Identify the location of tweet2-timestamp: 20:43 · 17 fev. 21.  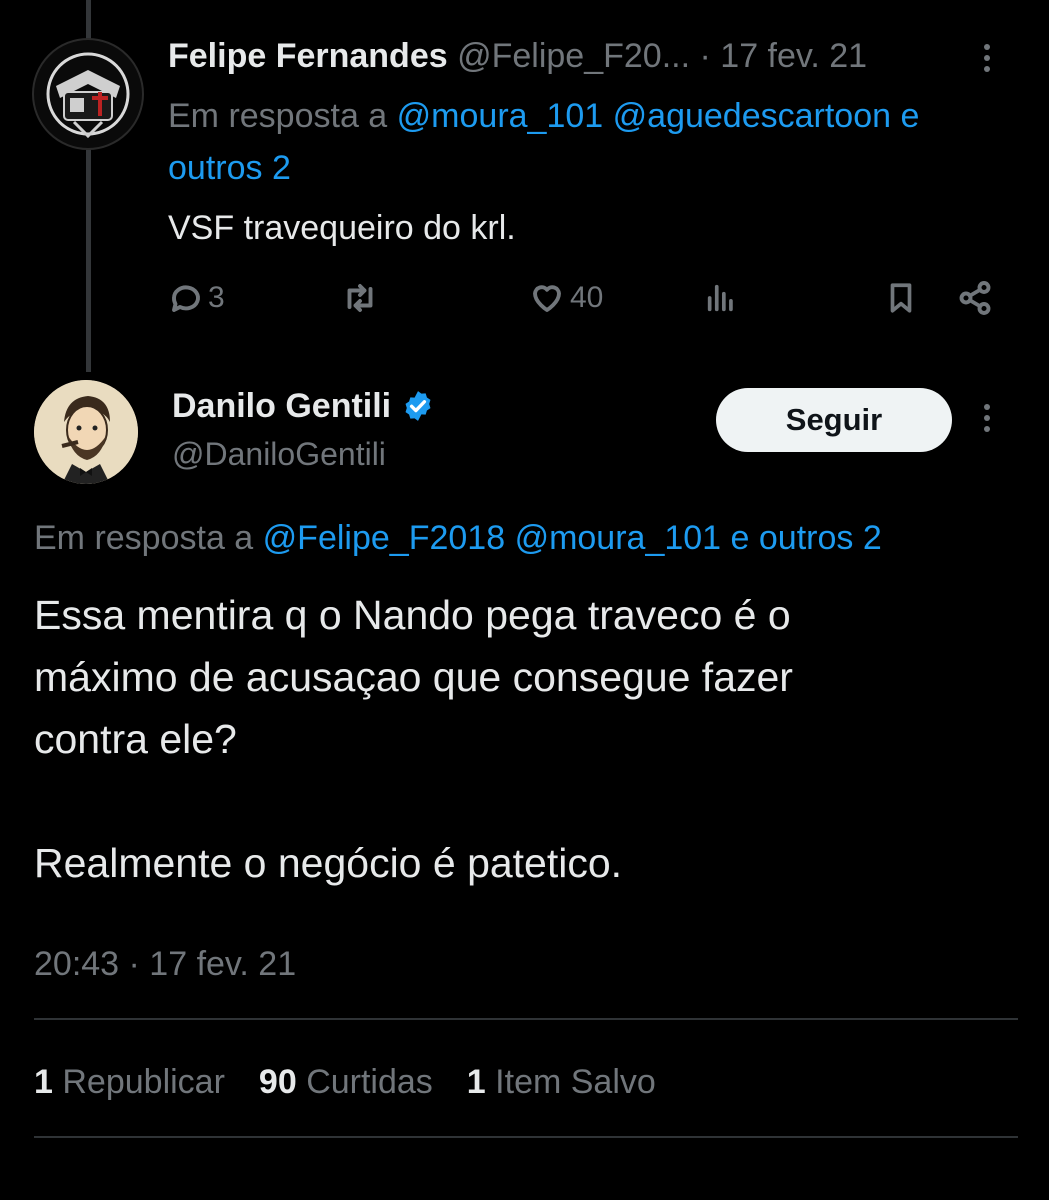
(165, 964).